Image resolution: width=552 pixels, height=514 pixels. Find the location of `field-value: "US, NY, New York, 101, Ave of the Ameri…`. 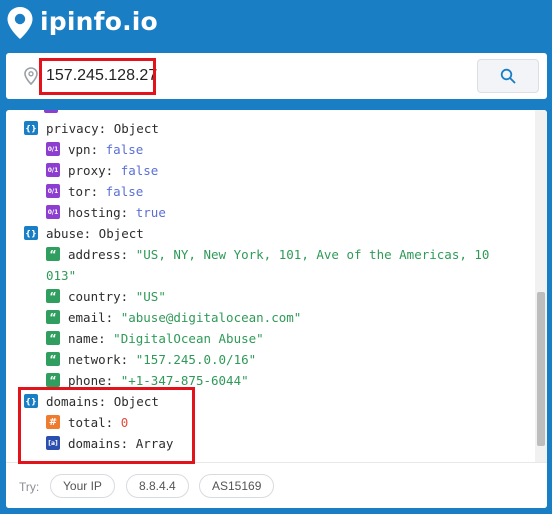

field-value: "US, NY, New York, 101, Ave of the Ameri… is located at coordinates (312, 254).